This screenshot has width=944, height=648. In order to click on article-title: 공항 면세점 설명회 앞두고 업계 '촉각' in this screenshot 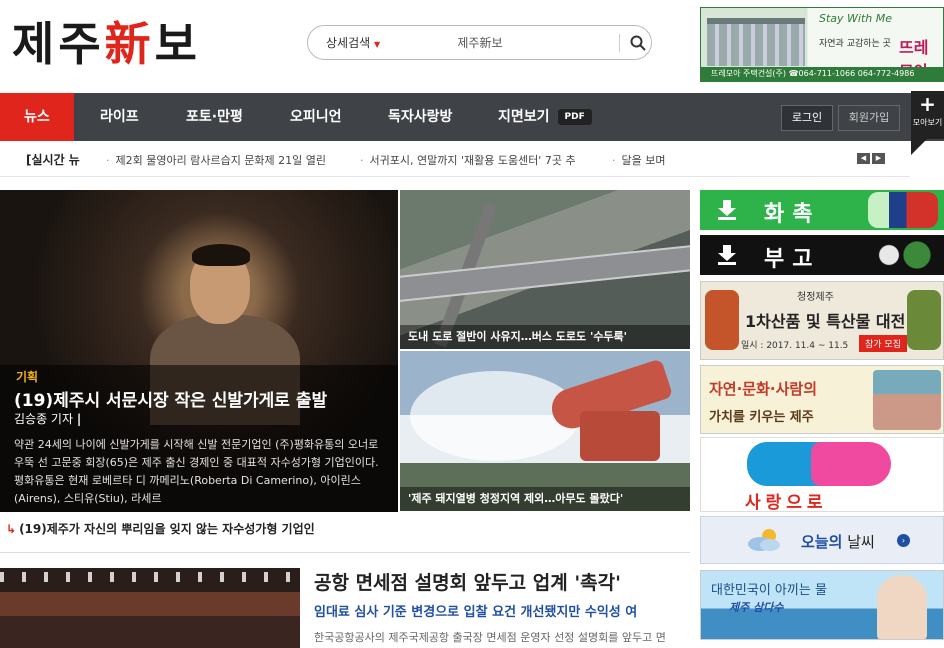, I will do `click(467, 581)`.